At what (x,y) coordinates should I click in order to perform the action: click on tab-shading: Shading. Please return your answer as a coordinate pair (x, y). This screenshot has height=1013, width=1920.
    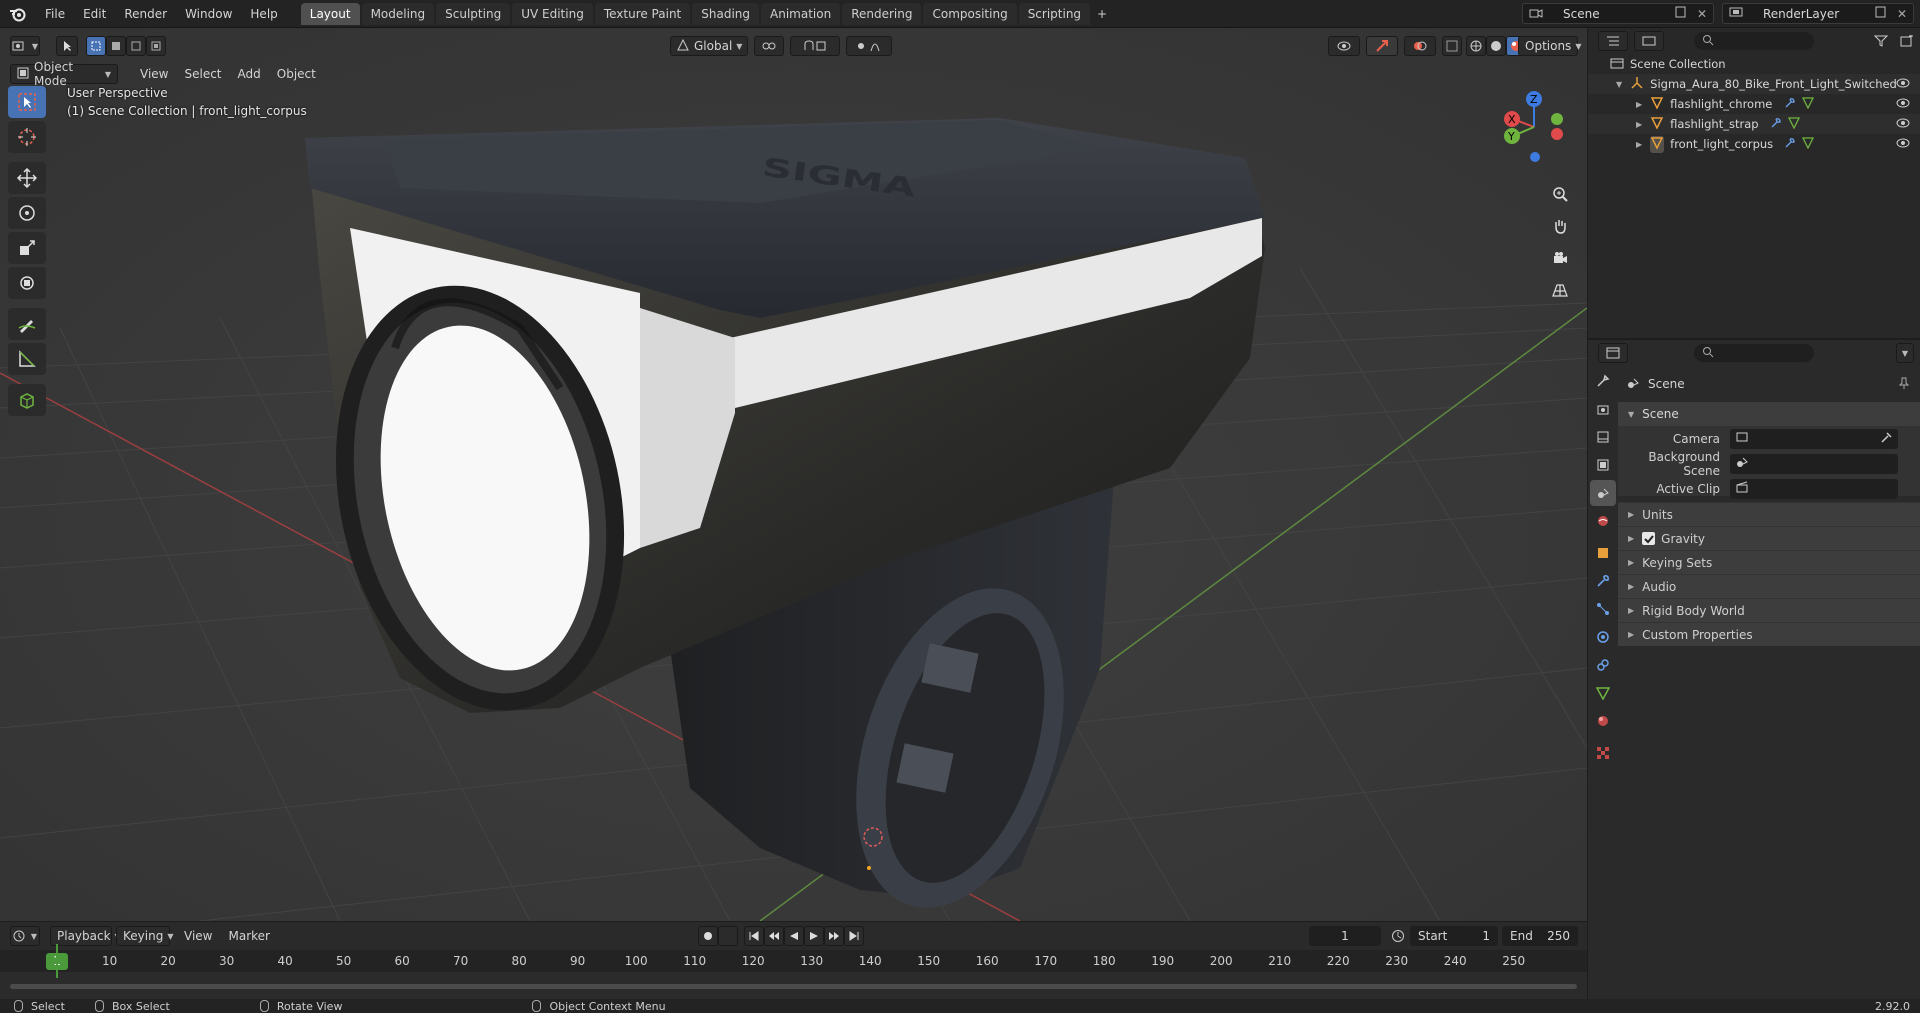
    Looking at the image, I should click on (725, 13).